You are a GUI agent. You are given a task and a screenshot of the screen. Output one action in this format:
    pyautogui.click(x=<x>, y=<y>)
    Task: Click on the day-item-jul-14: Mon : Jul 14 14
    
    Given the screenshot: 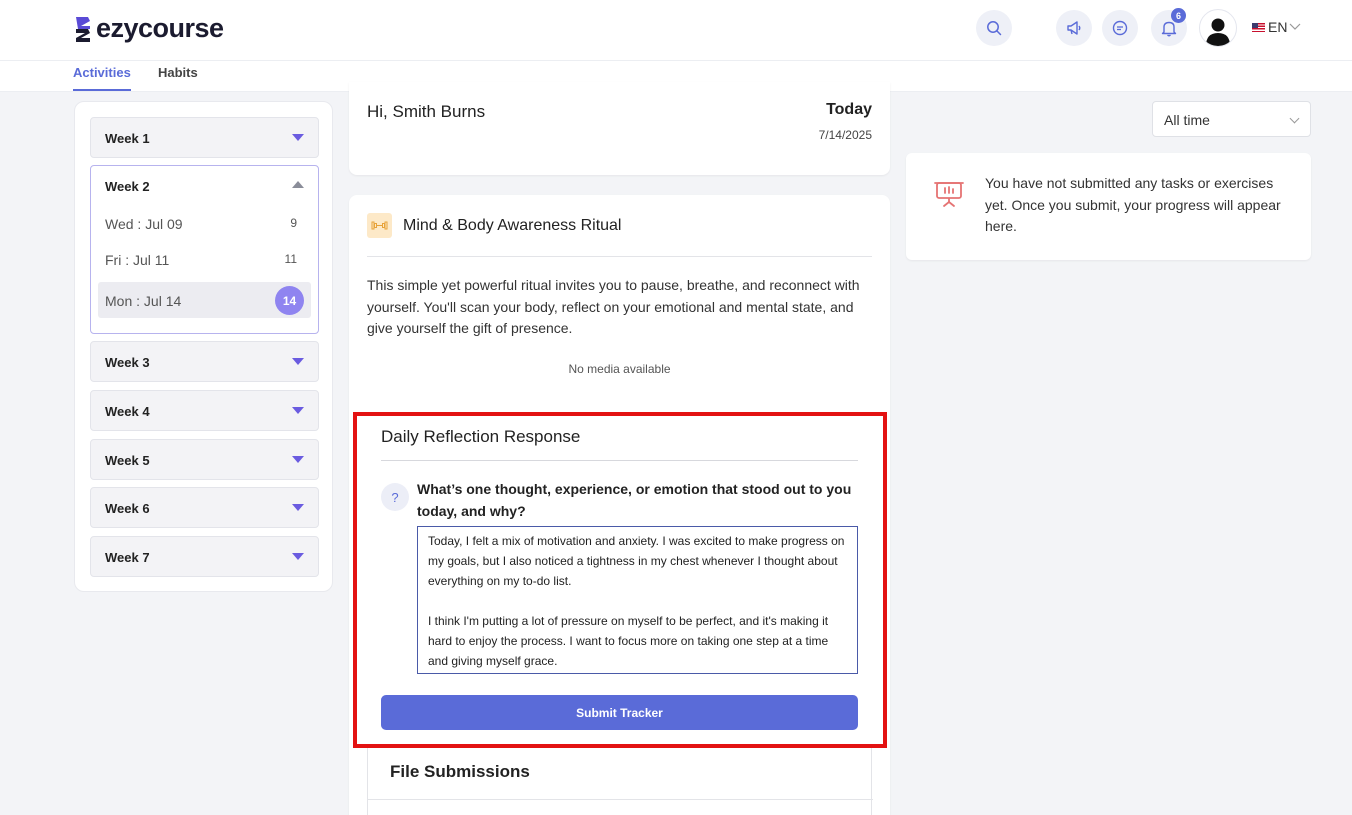 What is the action you would take?
    pyautogui.click(x=204, y=300)
    